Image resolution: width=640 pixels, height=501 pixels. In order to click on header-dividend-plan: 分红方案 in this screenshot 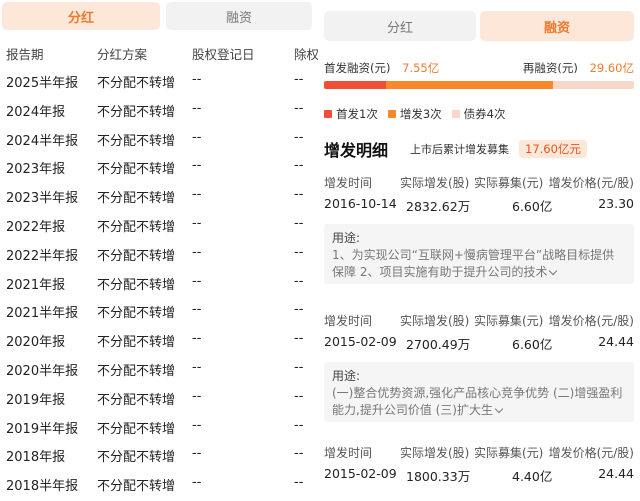, I will do `click(122, 54)`.